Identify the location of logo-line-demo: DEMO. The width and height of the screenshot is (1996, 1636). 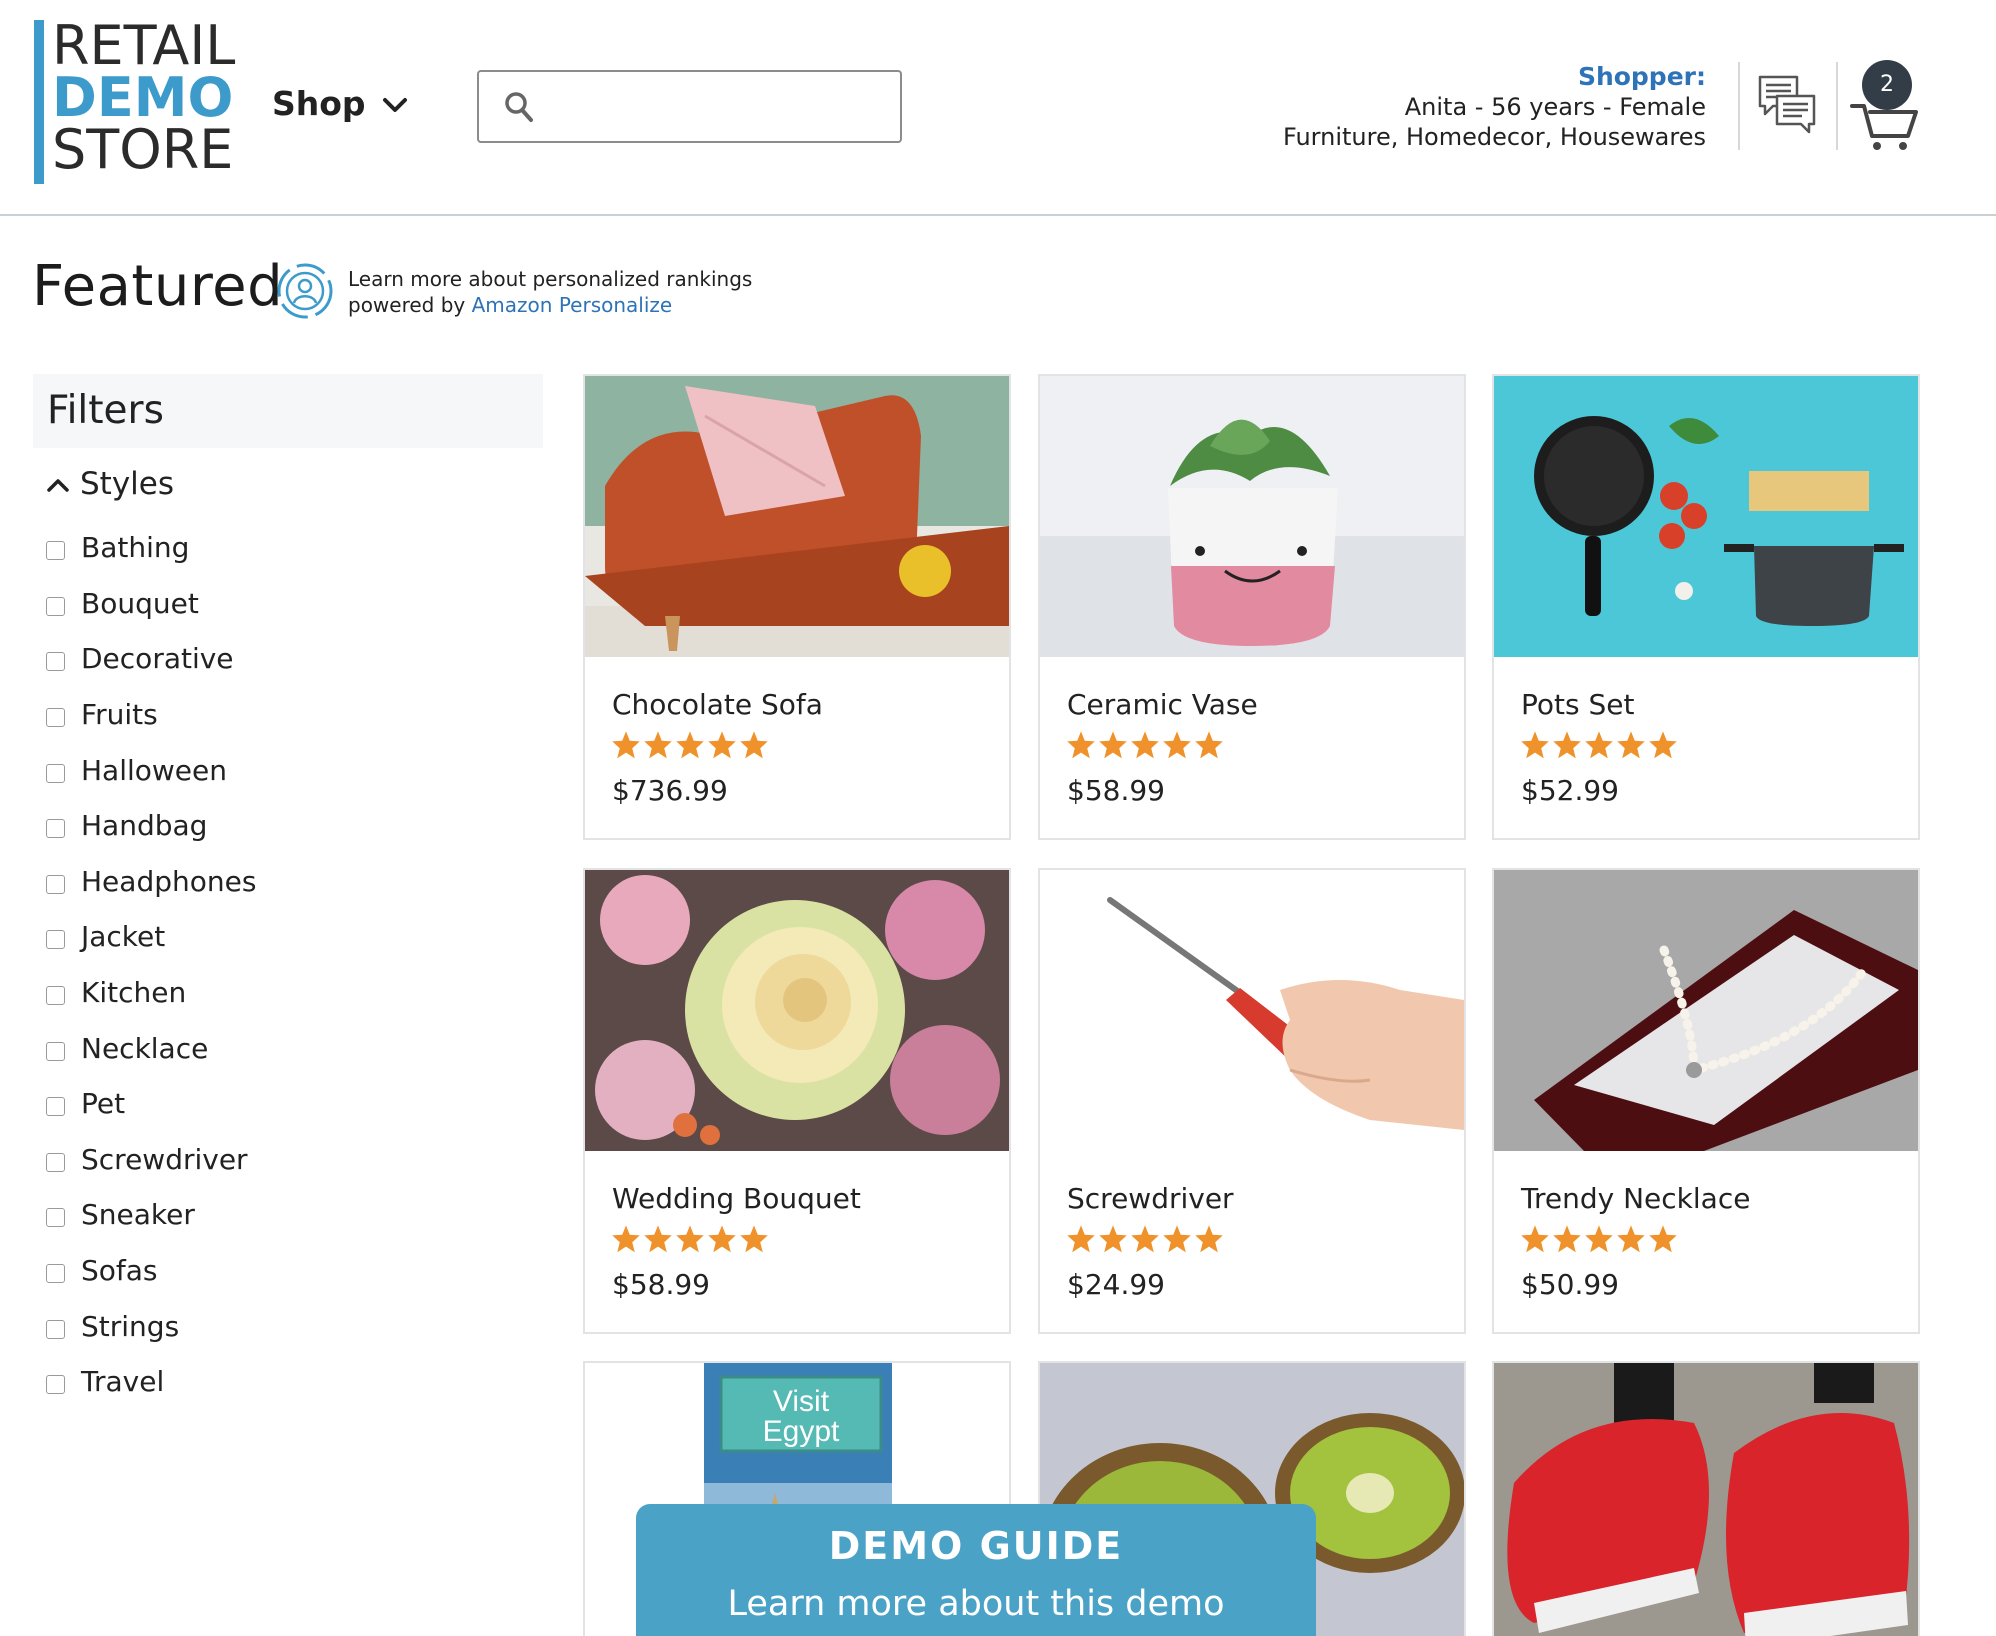
(143, 97).